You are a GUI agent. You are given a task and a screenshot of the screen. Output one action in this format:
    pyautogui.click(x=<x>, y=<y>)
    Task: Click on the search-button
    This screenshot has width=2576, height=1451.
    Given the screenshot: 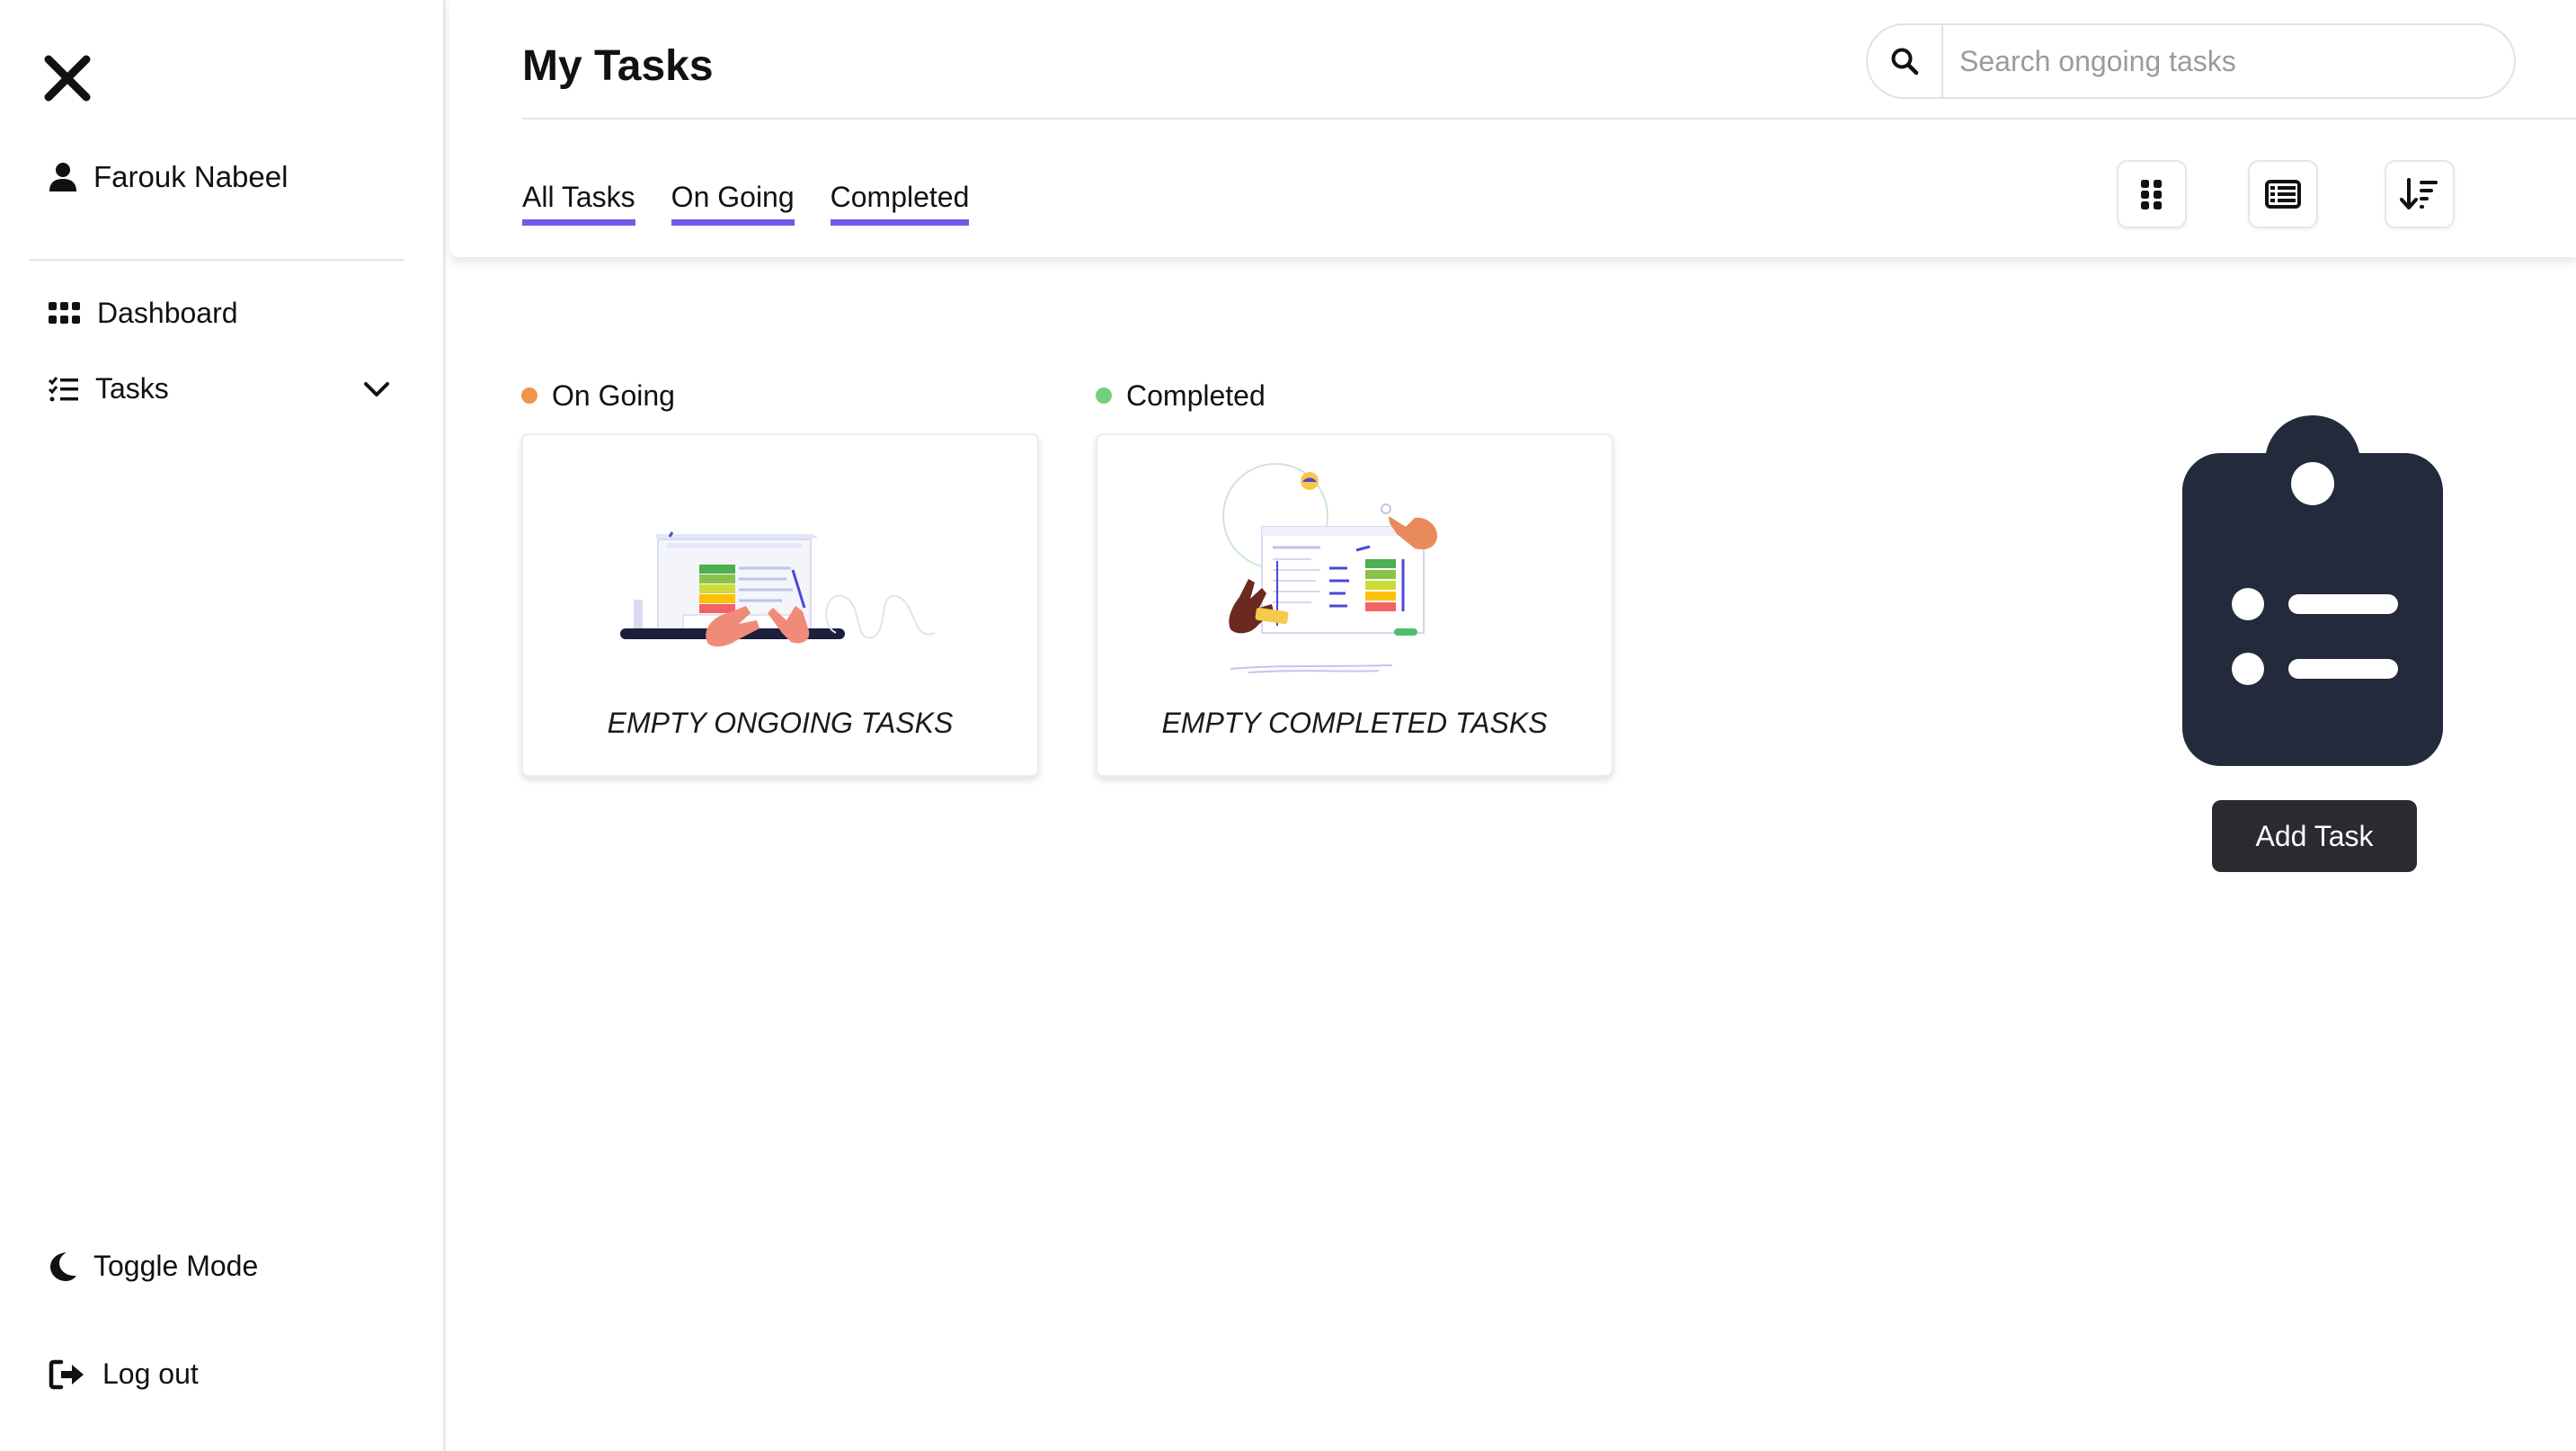 What is the action you would take?
    pyautogui.click(x=1905, y=61)
    